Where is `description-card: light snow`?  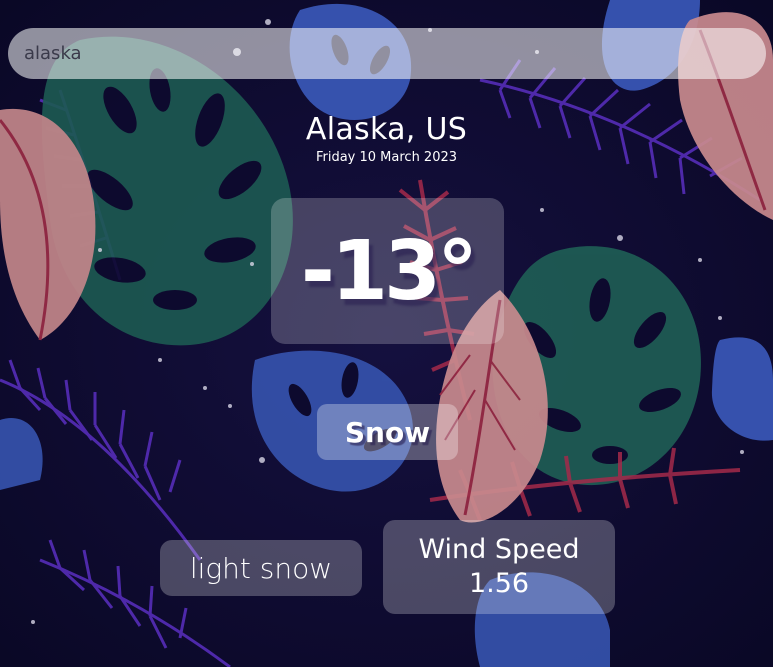 description-card: light snow is located at coordinates (261, 568).